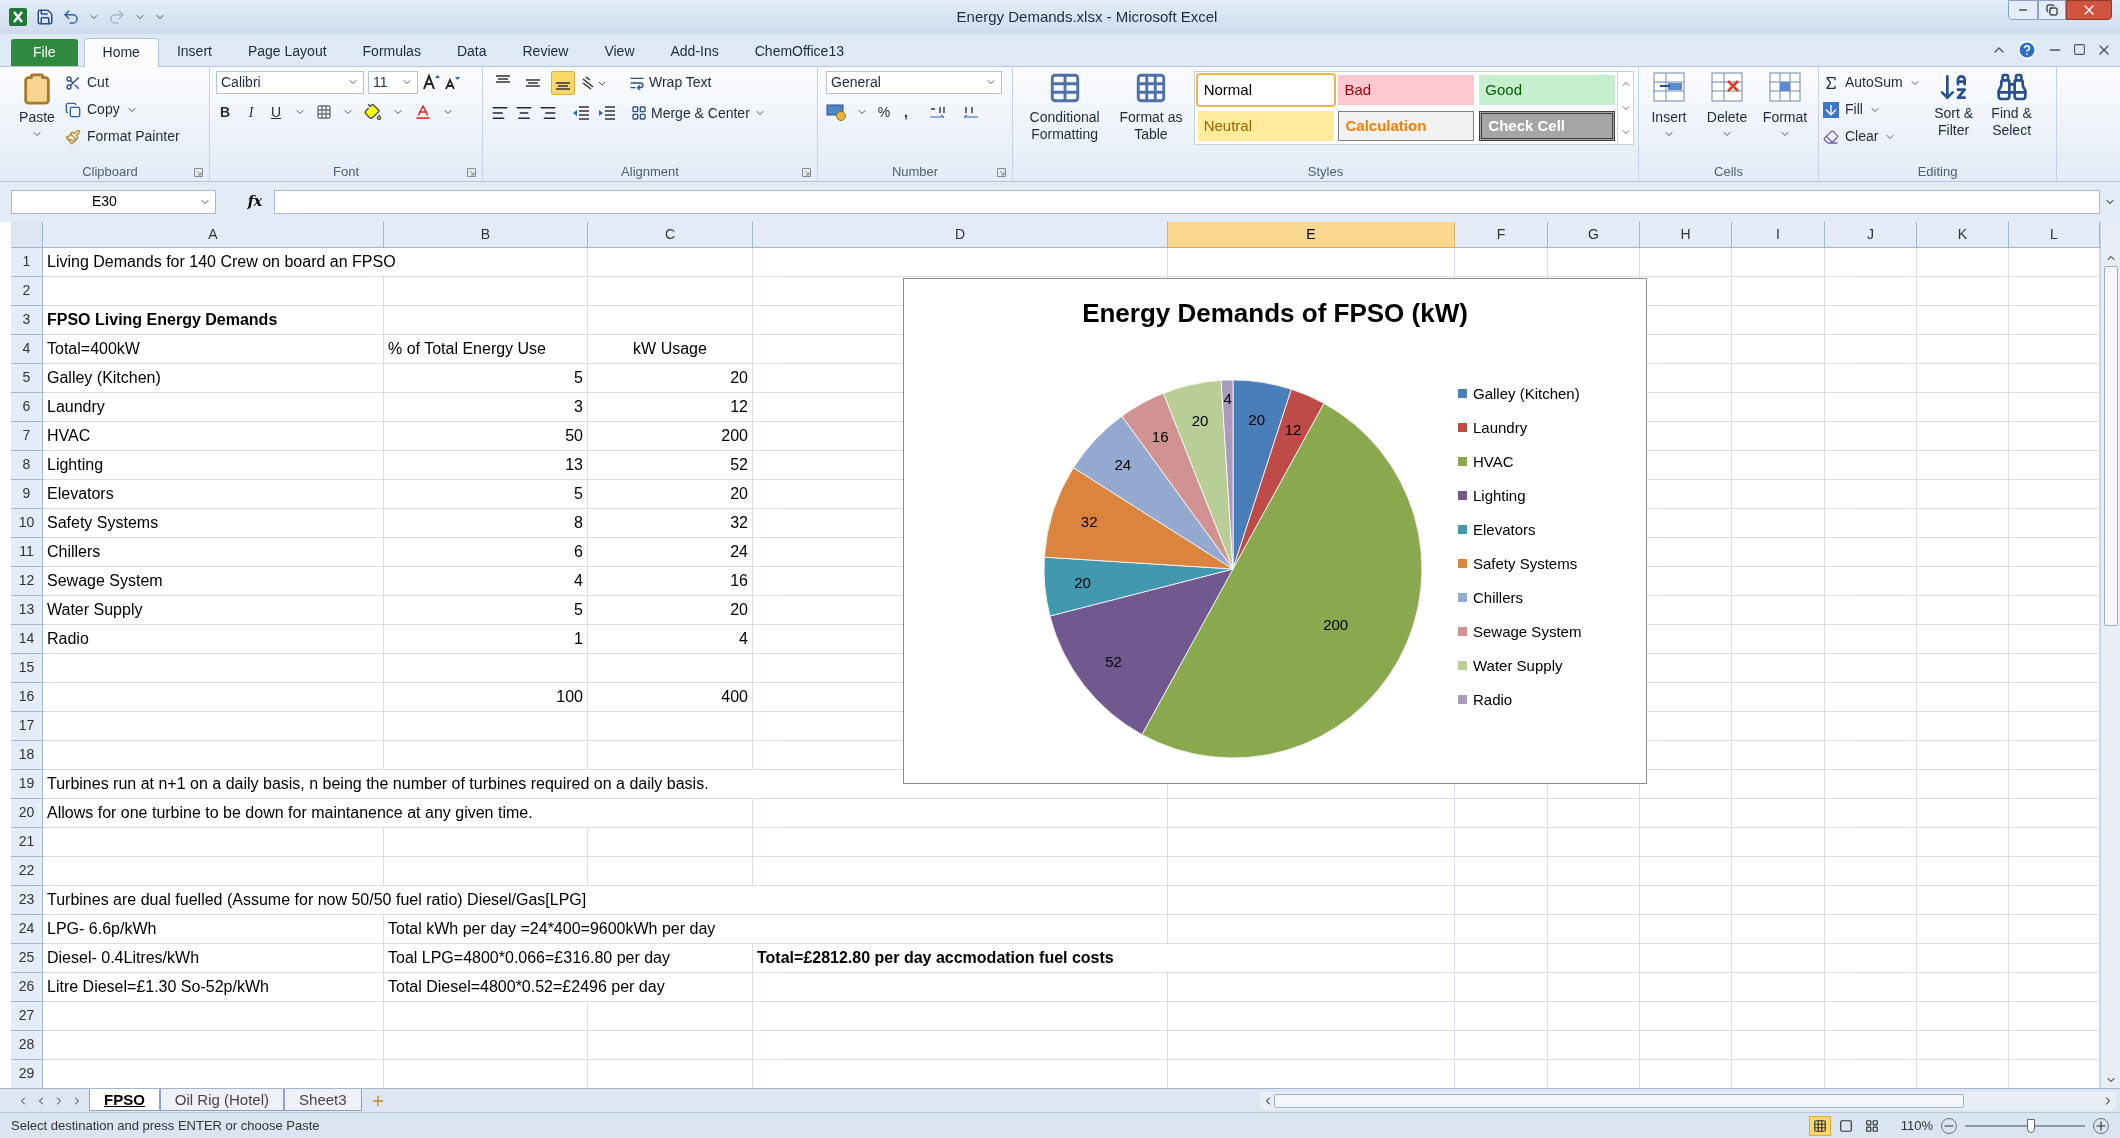 This screenshot has height=1138, width=2120. I want to click on row-header: 8, so click(27, 465).